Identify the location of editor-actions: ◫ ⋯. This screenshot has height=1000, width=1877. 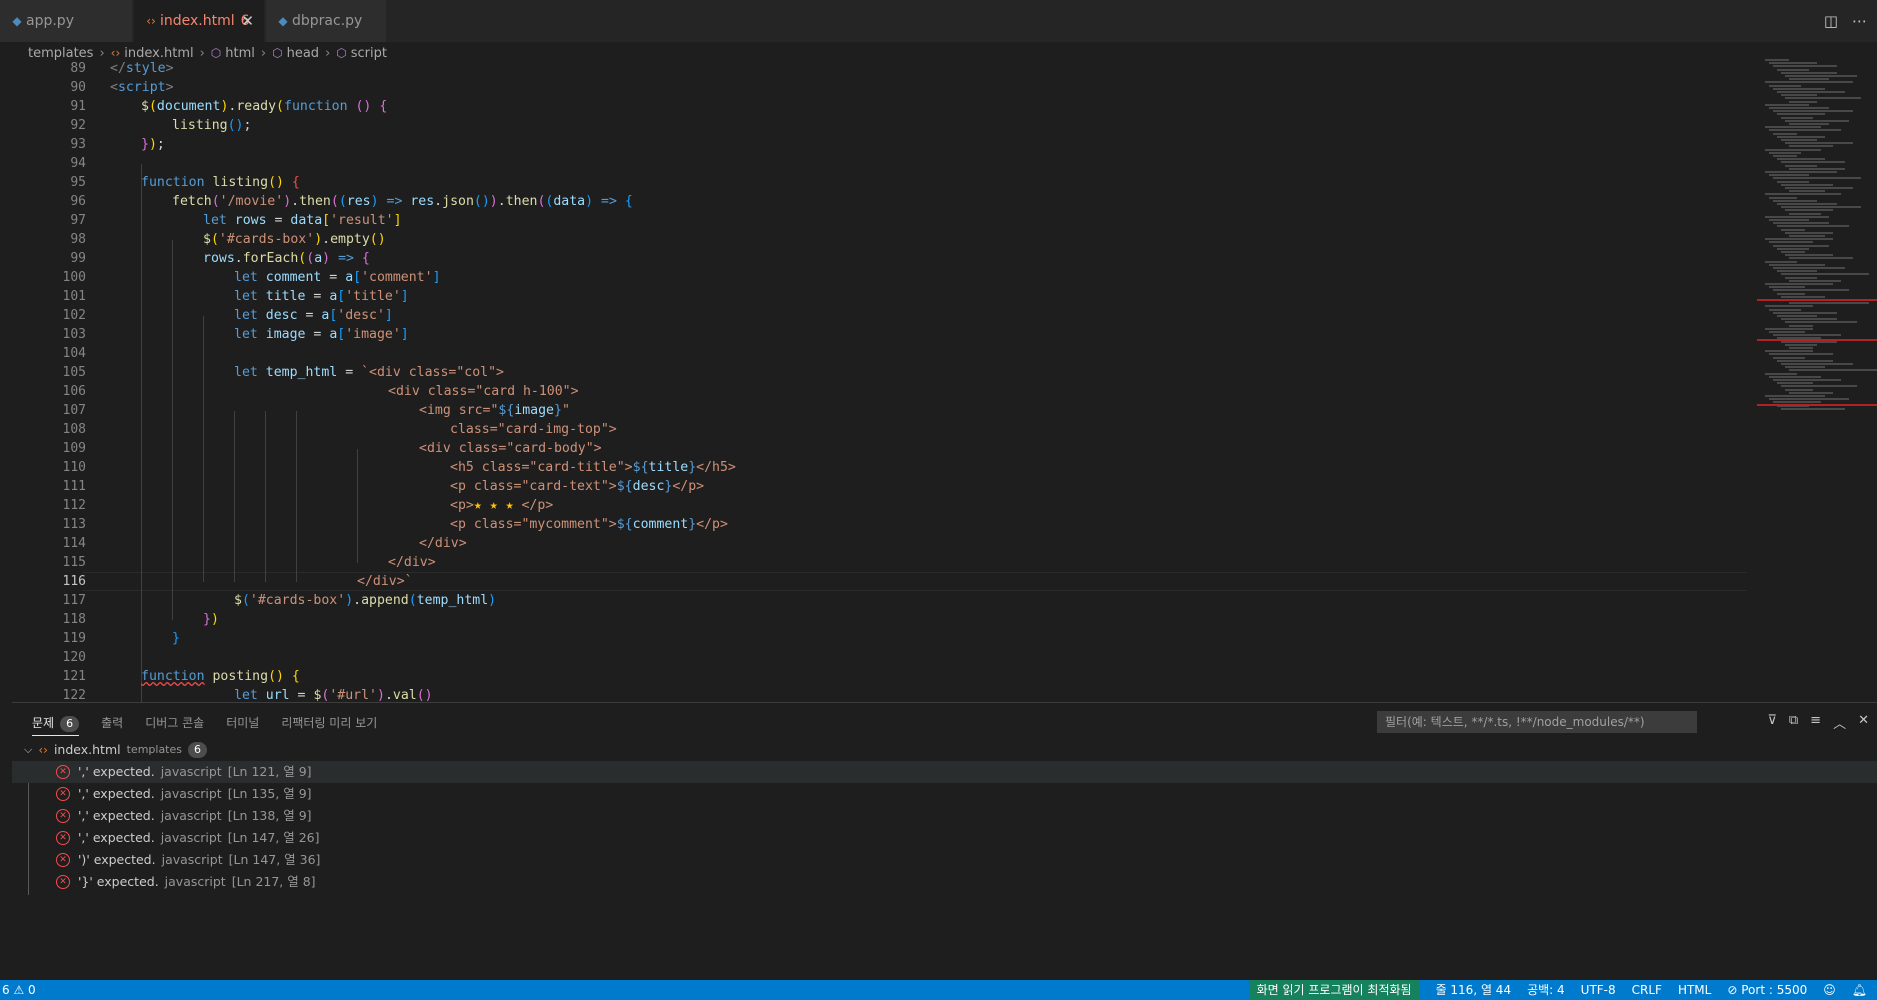
(1845, 21).